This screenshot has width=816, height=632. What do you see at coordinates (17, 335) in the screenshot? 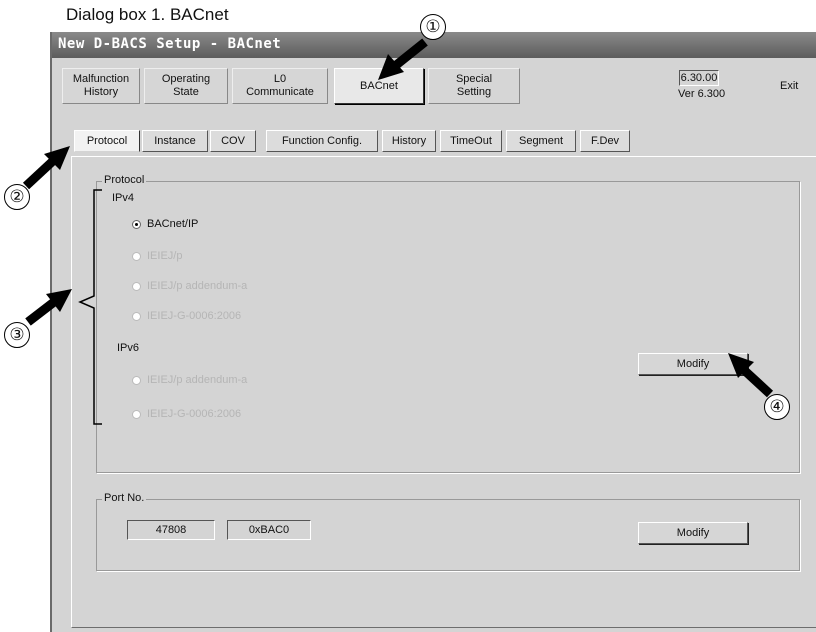
I see `callout-3: ③` at bounding box center [17, 335].